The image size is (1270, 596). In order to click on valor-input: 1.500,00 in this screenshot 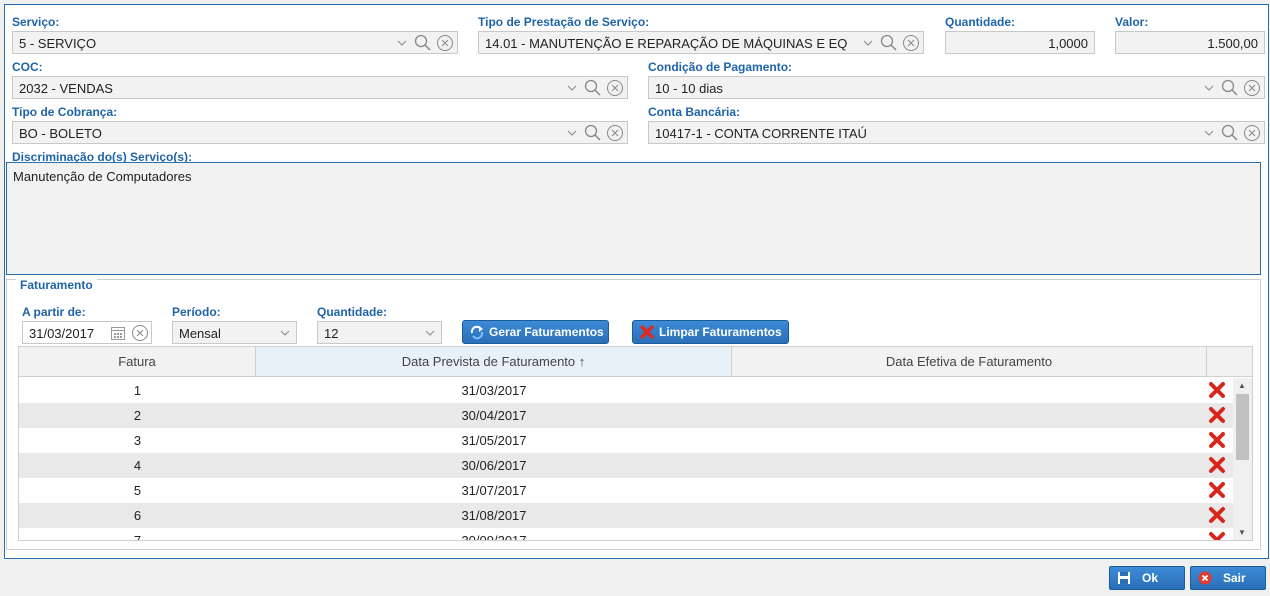, I will do `click(1190, 42)`.